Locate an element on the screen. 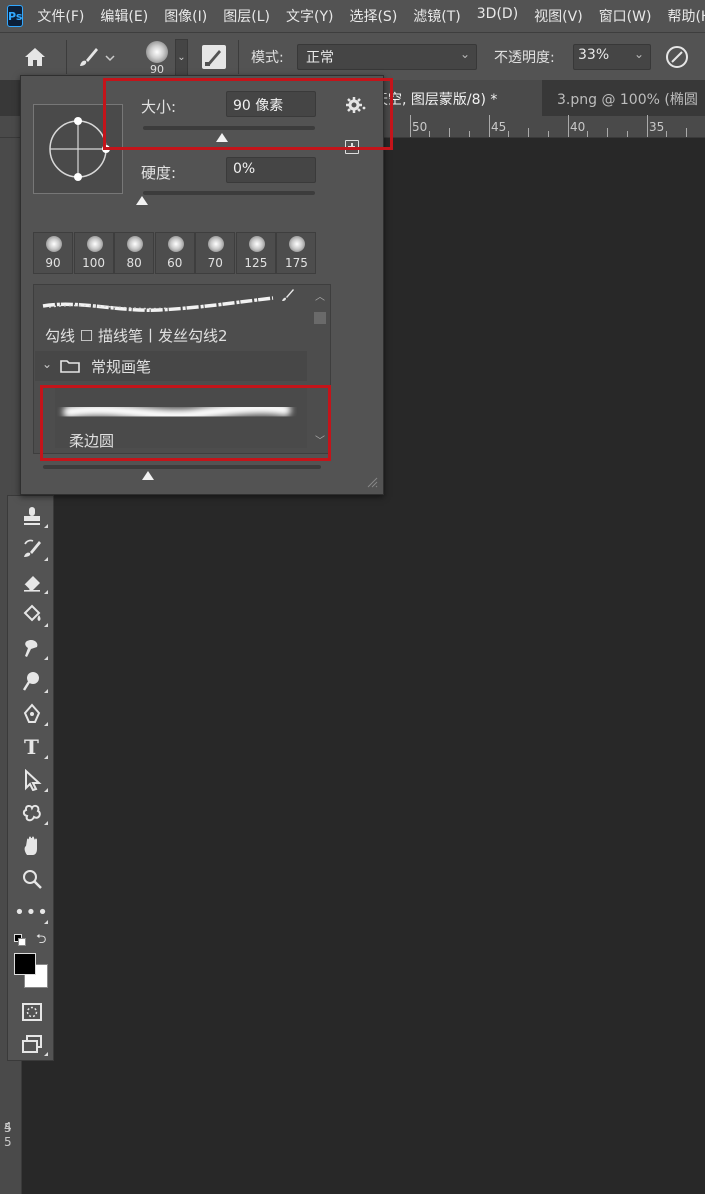 The width and height of the screenshot is (705, 1194). zoom-tool is located at coordinates (31, 879).